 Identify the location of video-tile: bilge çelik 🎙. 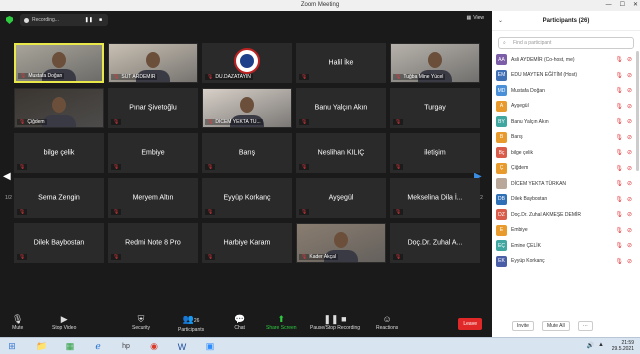
(59, 153).